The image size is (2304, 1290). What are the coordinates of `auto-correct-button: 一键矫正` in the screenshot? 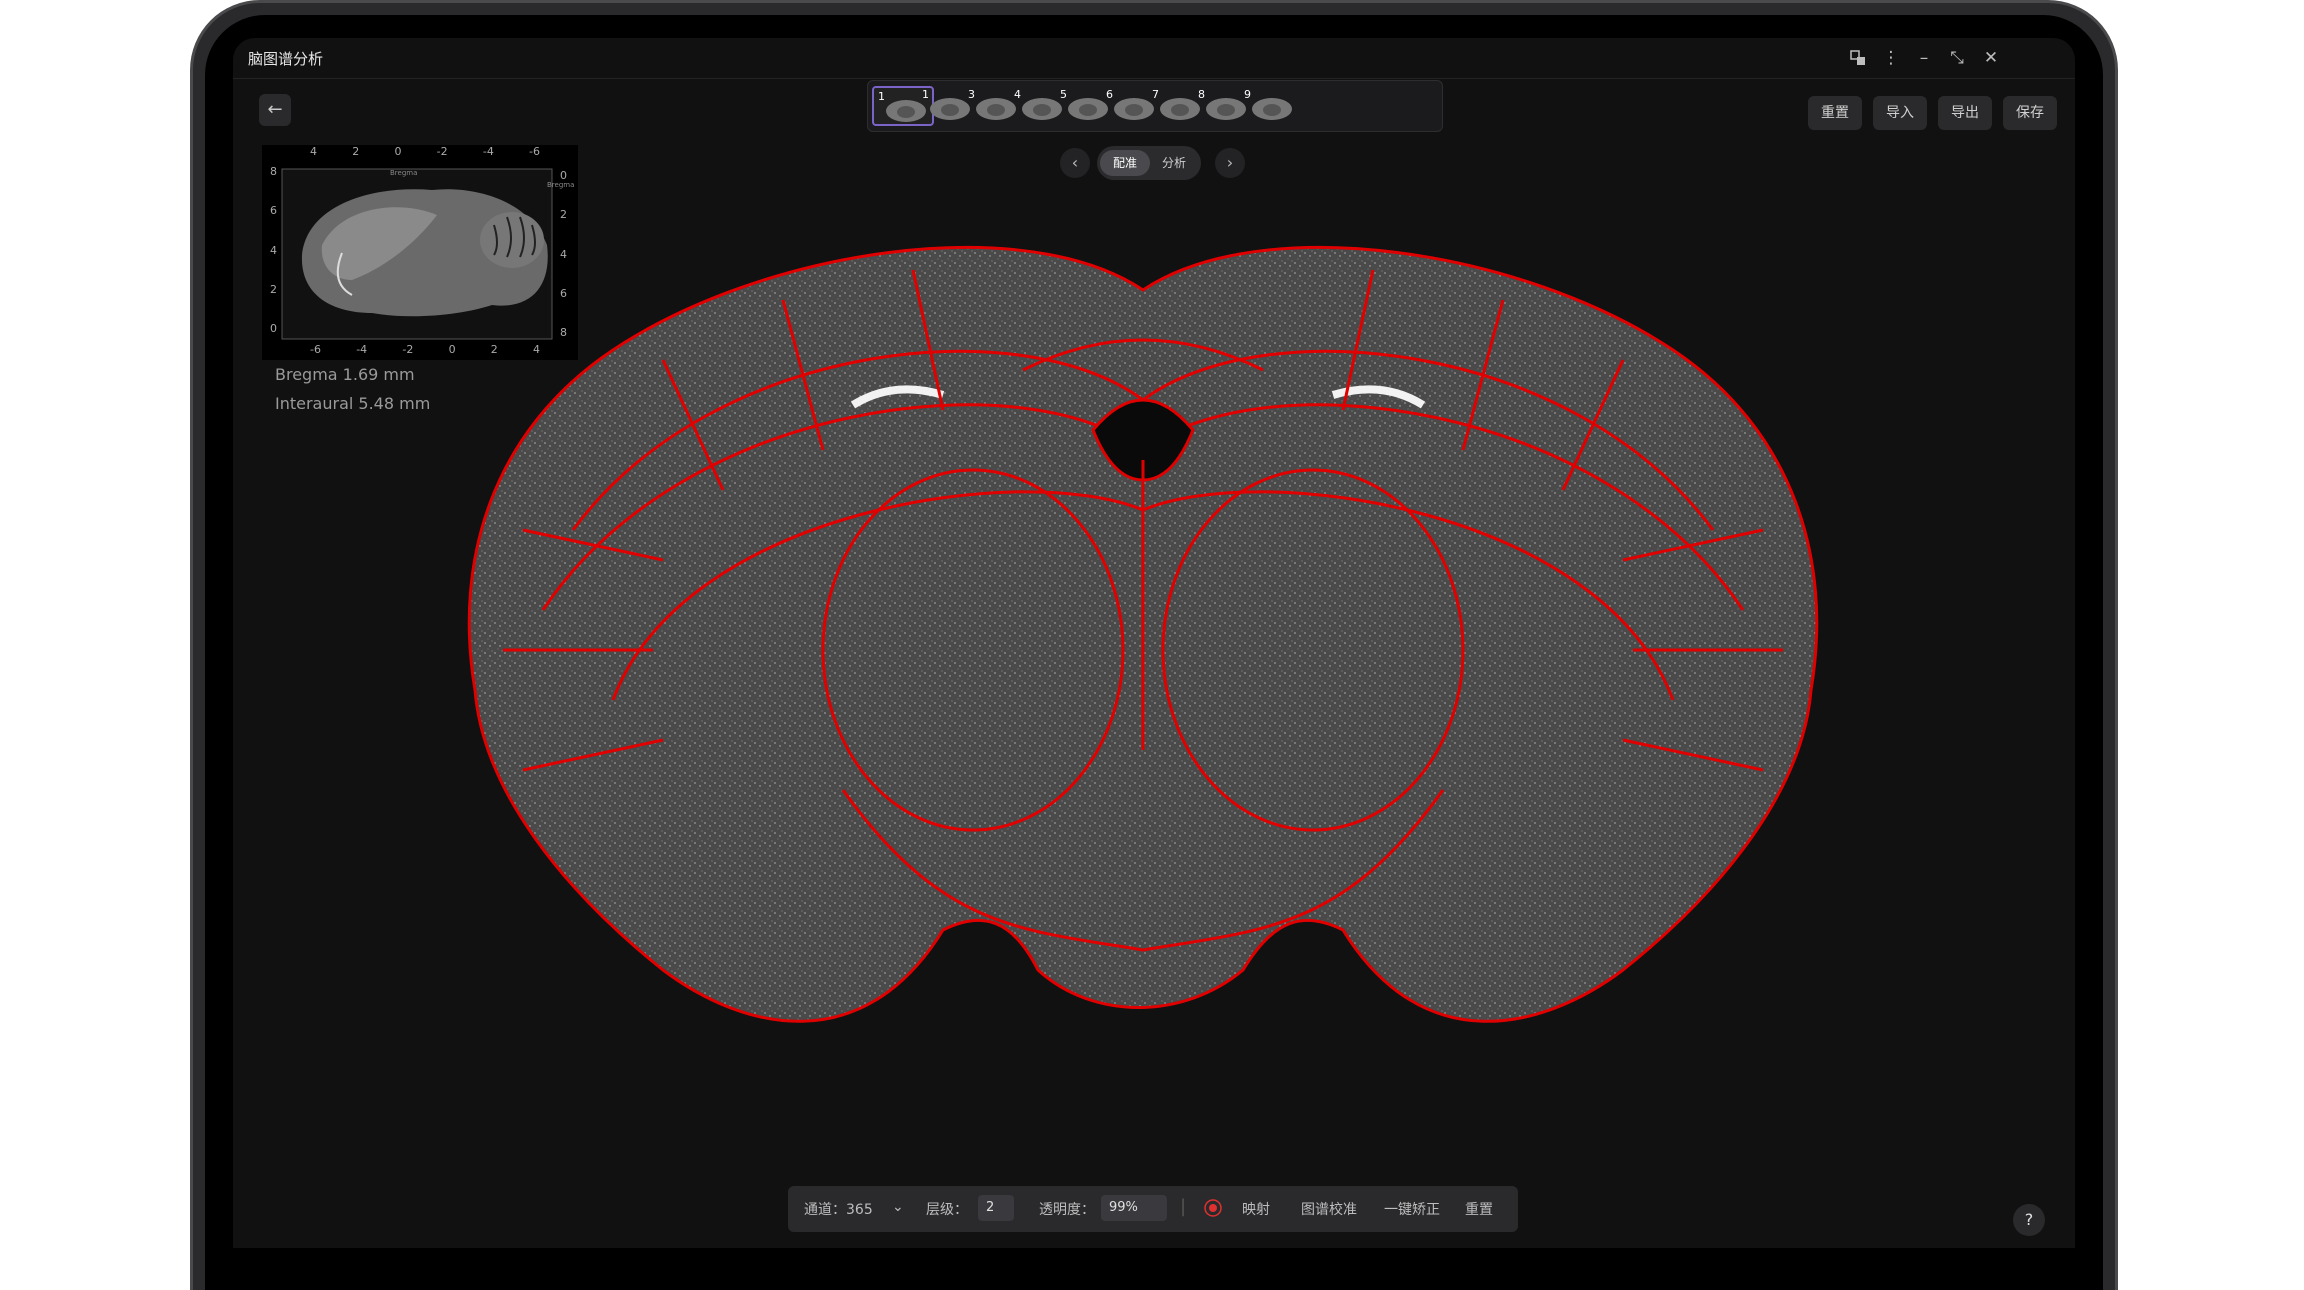 It's located at (1412, 1209).